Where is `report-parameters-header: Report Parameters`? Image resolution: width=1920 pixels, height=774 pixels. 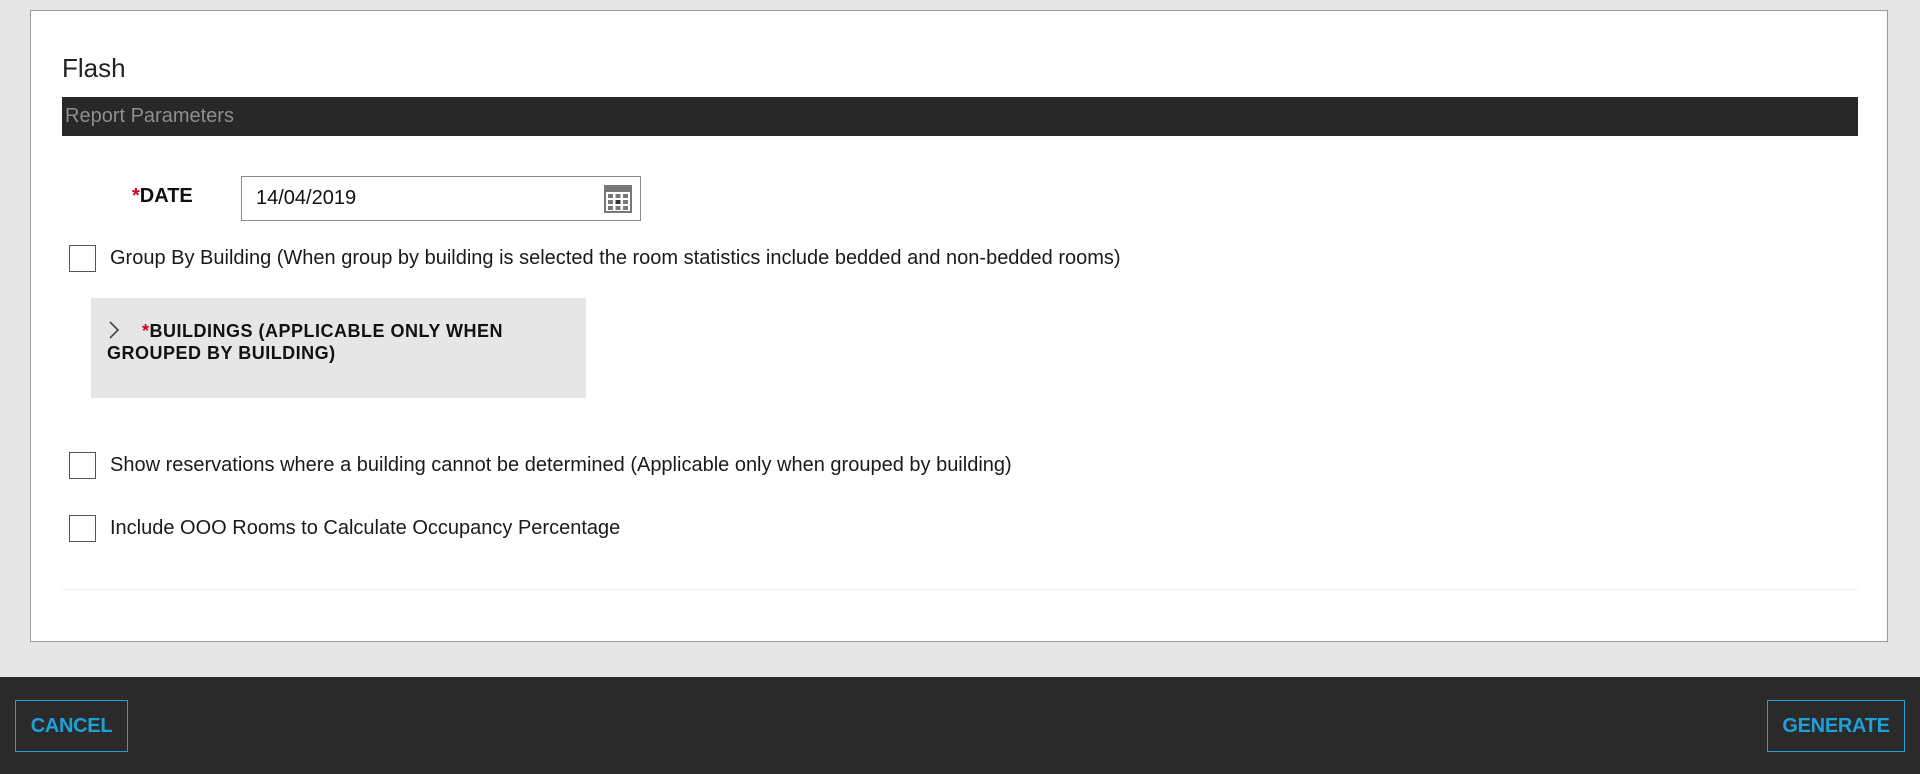
report-parameters-header: Report Parameters is located at coordinates (960, 116).